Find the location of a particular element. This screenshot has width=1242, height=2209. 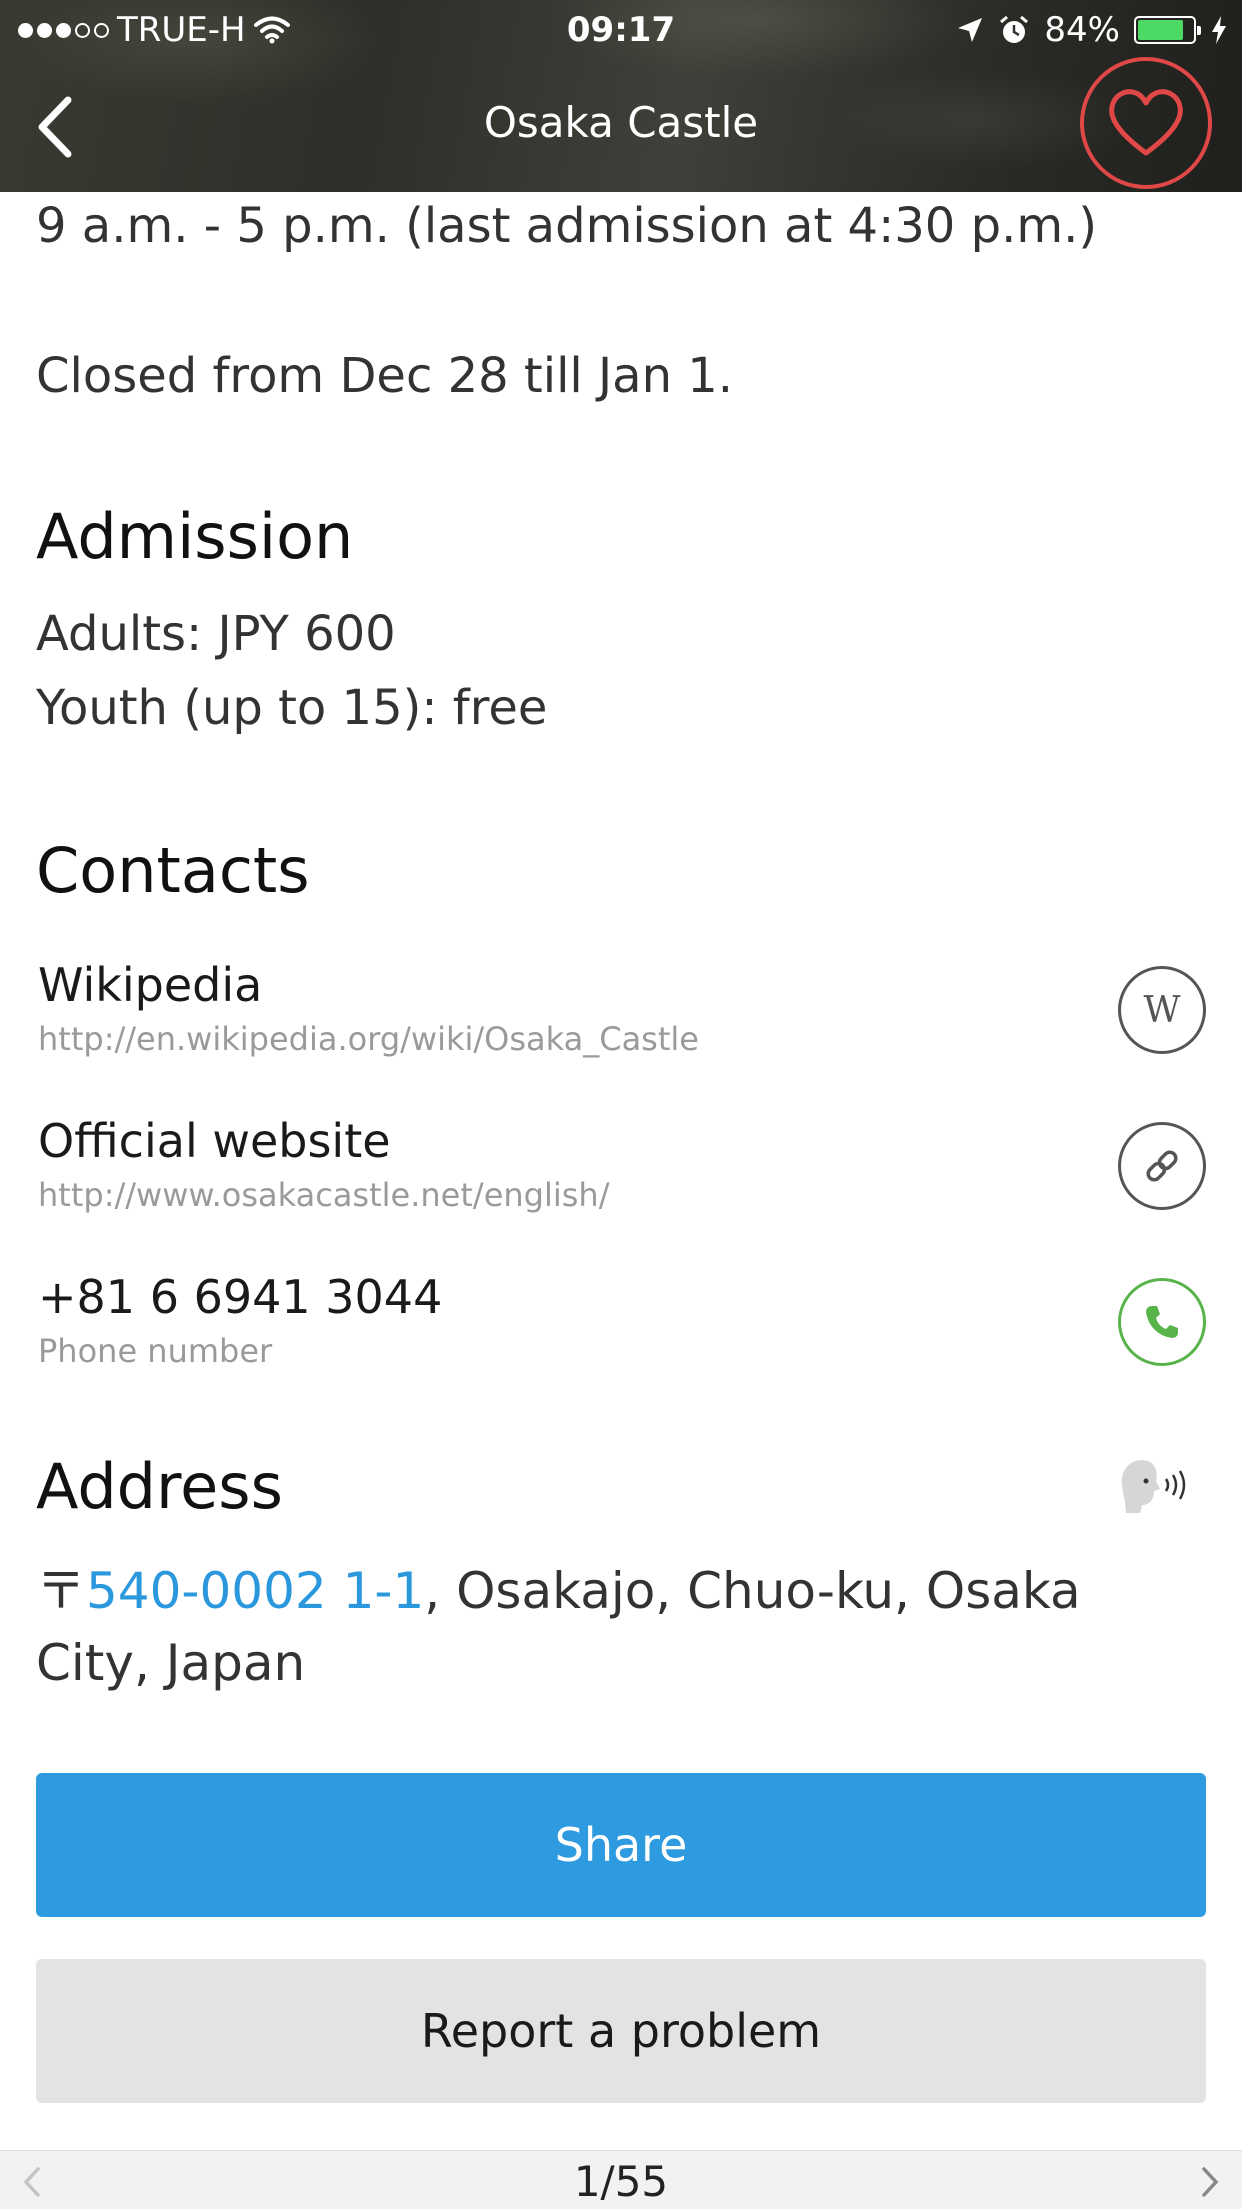

website-button is located at coordinates (1162, 1166).